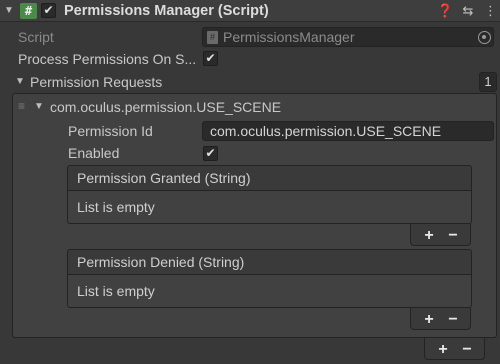 Image resolution: width=500 pixels, height=364 pixels. I want to click on element-foldout-icon: ▼, so click(39, 107).